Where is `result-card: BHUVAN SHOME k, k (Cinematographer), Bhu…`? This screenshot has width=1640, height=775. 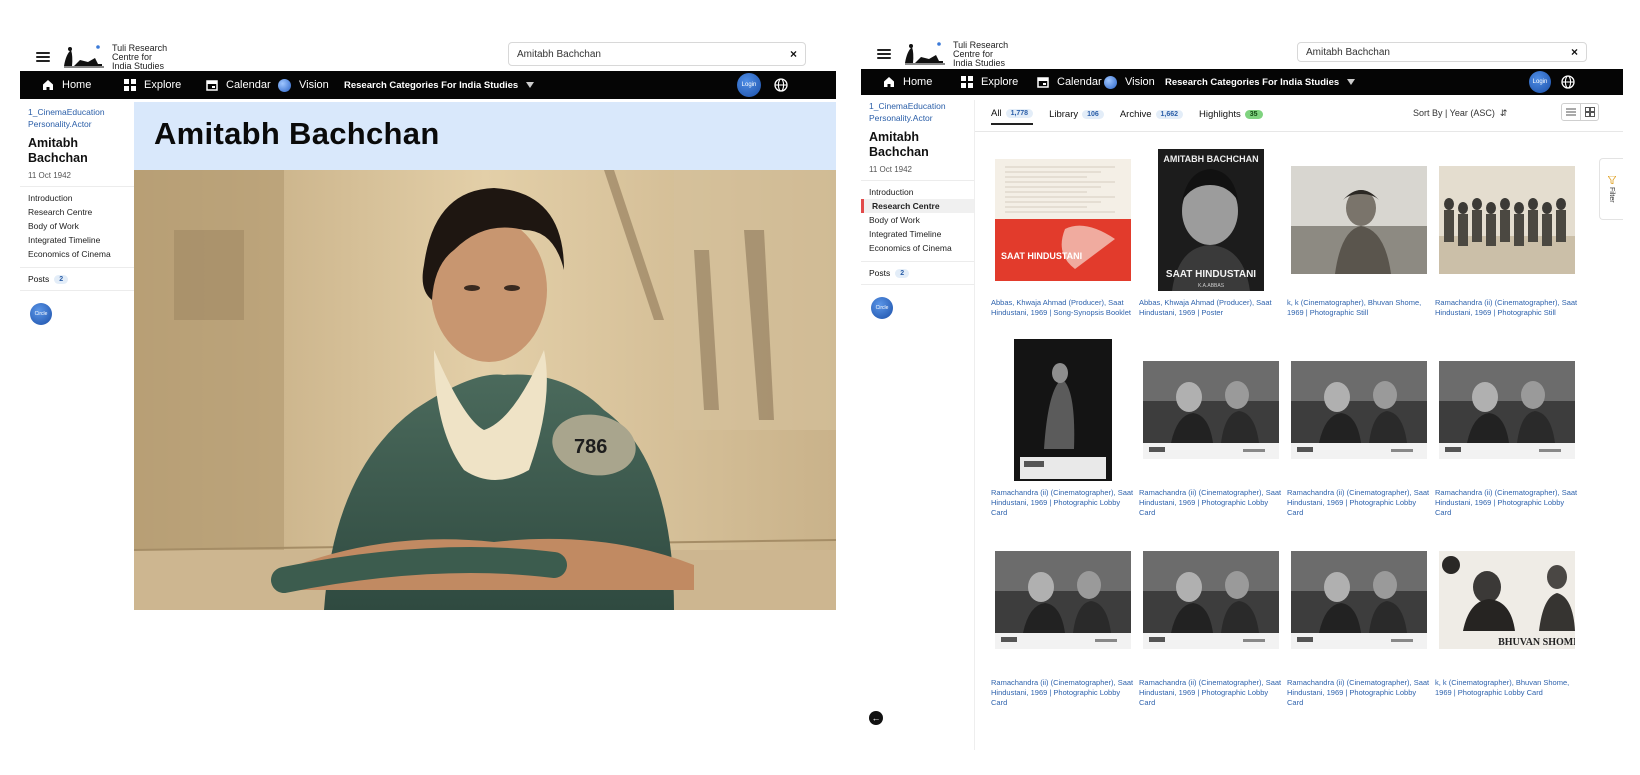
result-card: BHUVAN SHOME k, k (Cinematographer), Bhu… is located at coordinates (1506, 612).